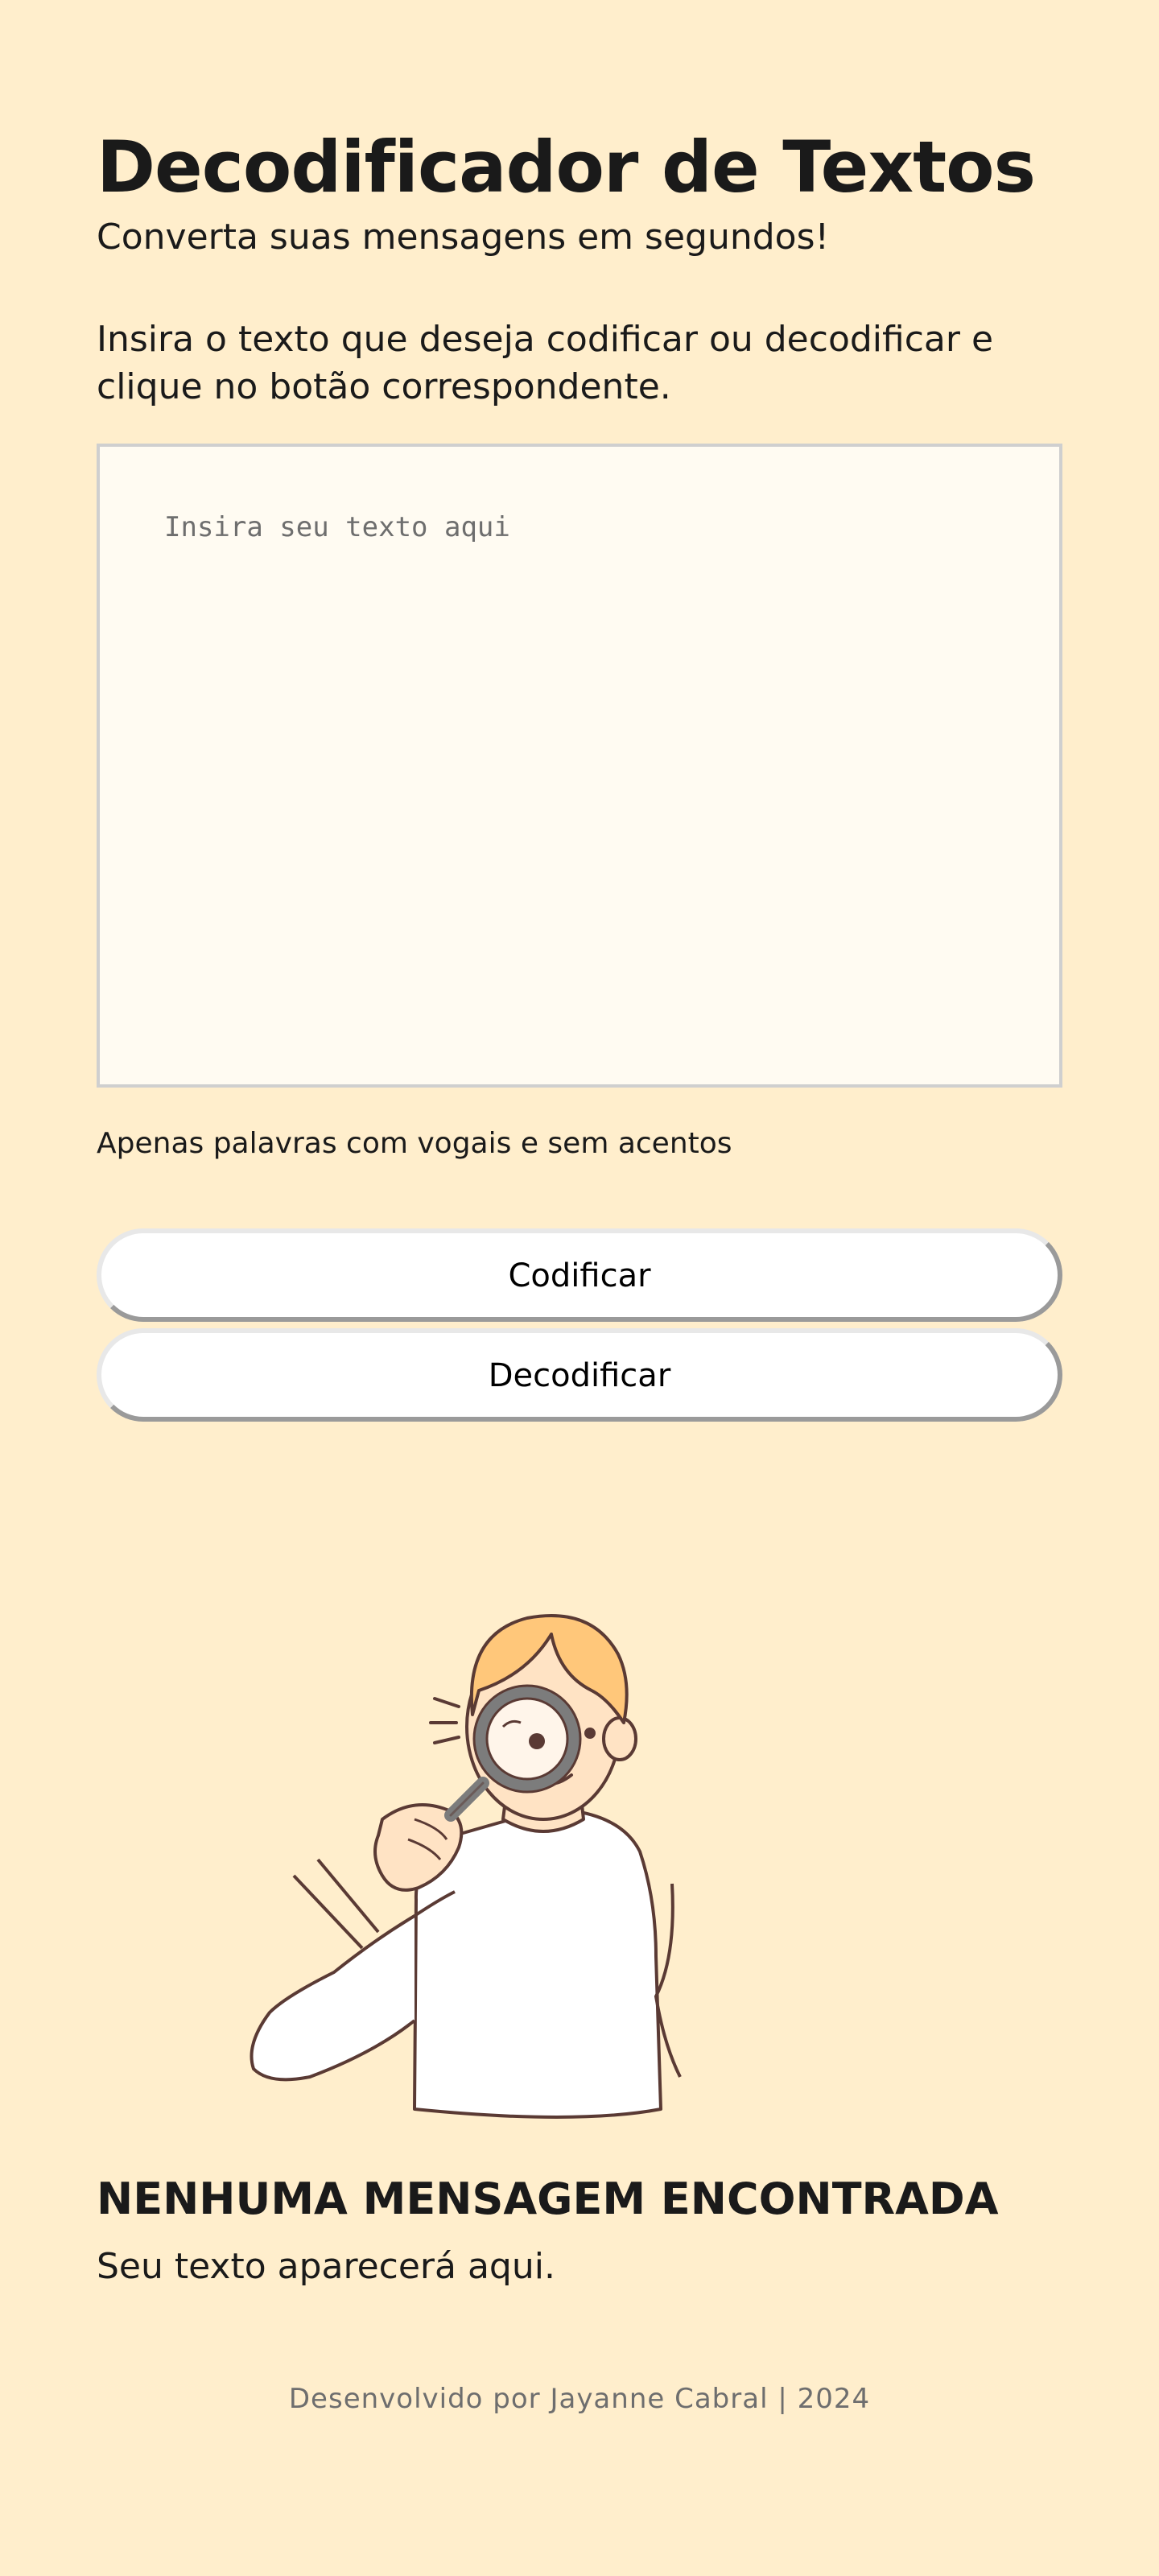  What do you see at coordinates (463, 237) in the screenshot?
I see `page-subtitle: Converta suas mensagens em segundos!` at bounding box center [463, 237].